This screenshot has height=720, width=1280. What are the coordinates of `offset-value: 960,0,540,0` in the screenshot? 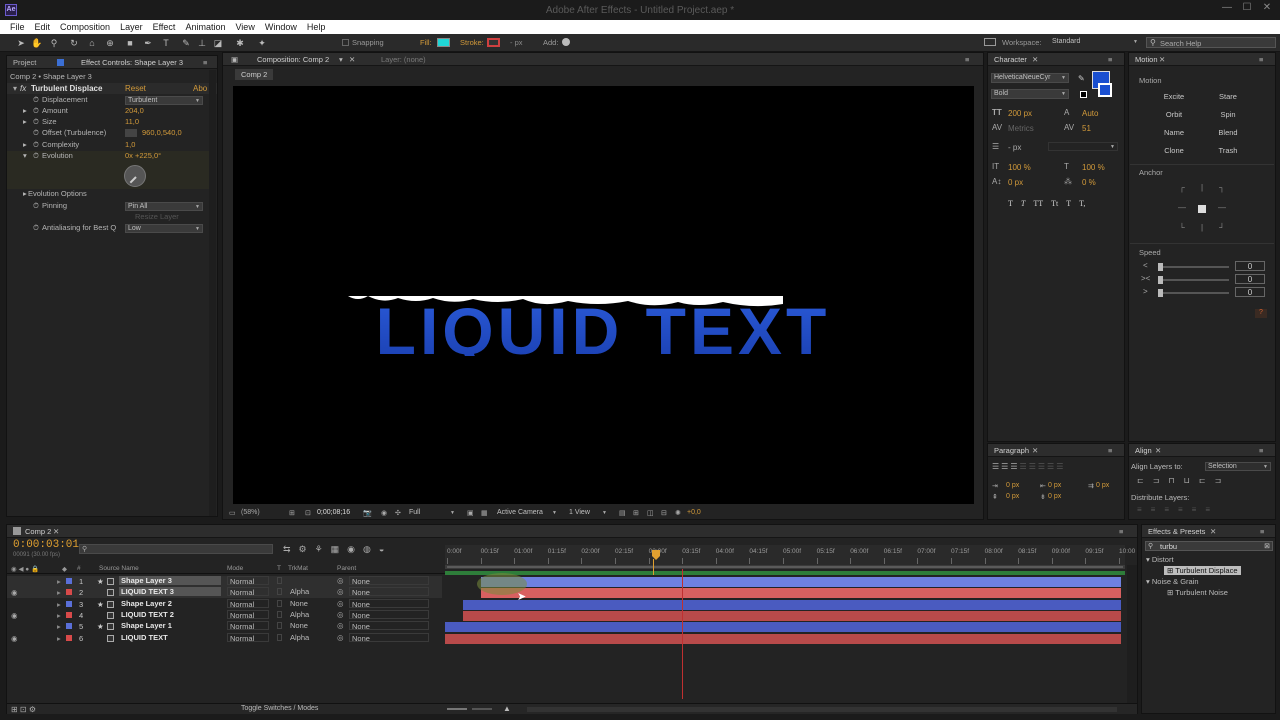 It's located at (162, 132).